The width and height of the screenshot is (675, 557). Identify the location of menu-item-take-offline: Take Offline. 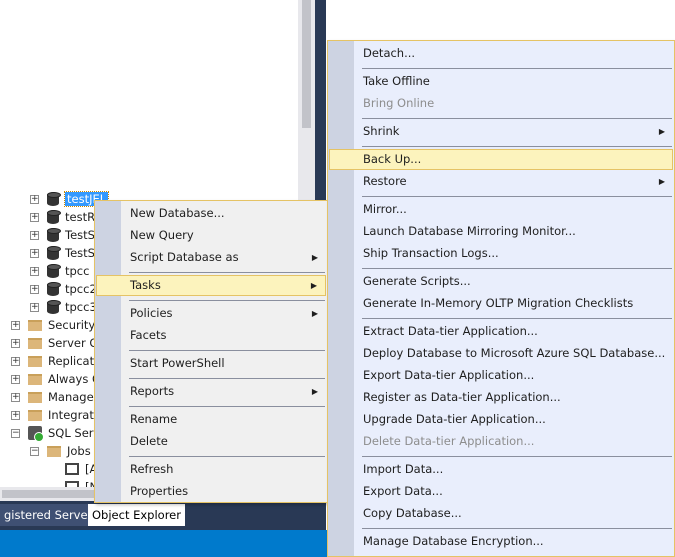
(501, 81).